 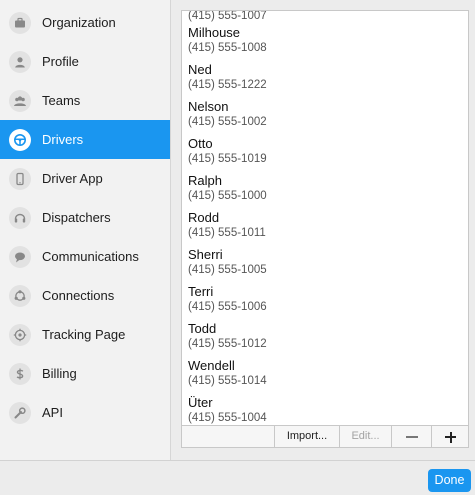 I want to click on sidebar-divider, so click(x=170, y=230).